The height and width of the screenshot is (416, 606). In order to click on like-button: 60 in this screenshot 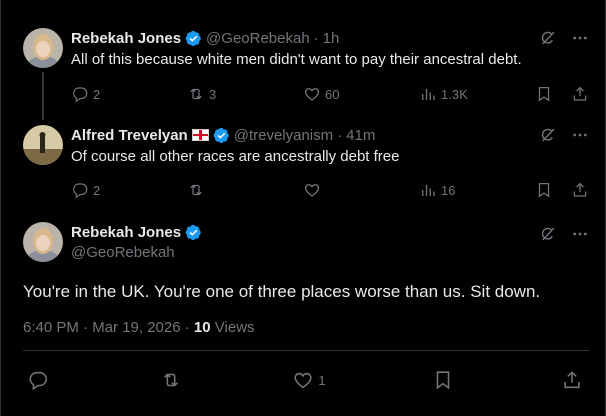, I will do `click(361, 94)`.